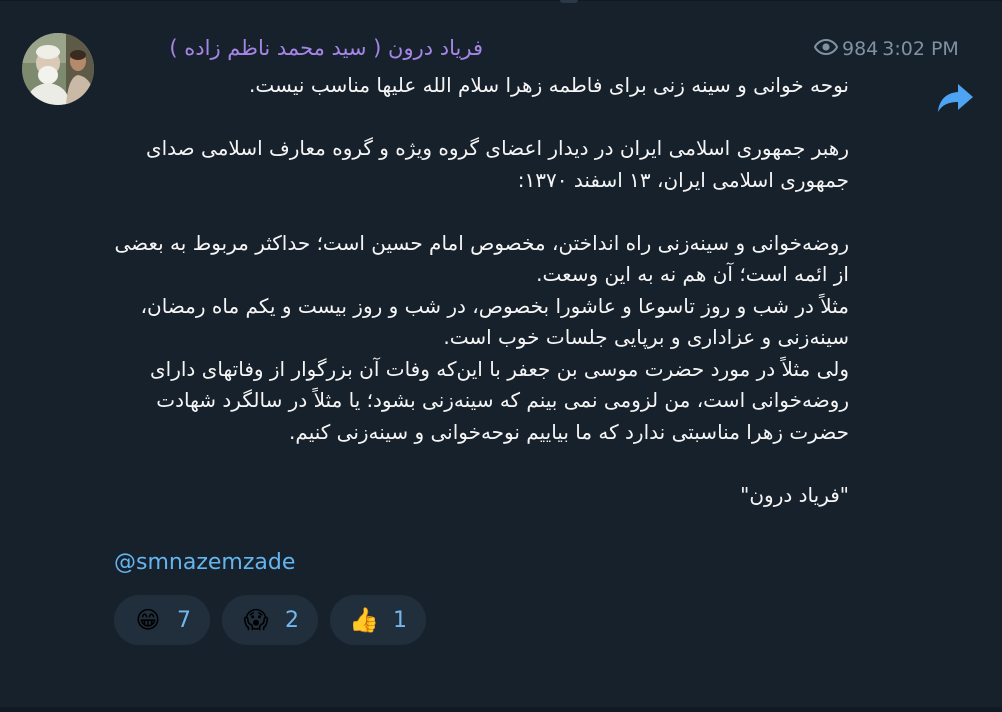  Describe the element at coordinates (826, 49) in the screenshot. I see `eye-icon` at that location.